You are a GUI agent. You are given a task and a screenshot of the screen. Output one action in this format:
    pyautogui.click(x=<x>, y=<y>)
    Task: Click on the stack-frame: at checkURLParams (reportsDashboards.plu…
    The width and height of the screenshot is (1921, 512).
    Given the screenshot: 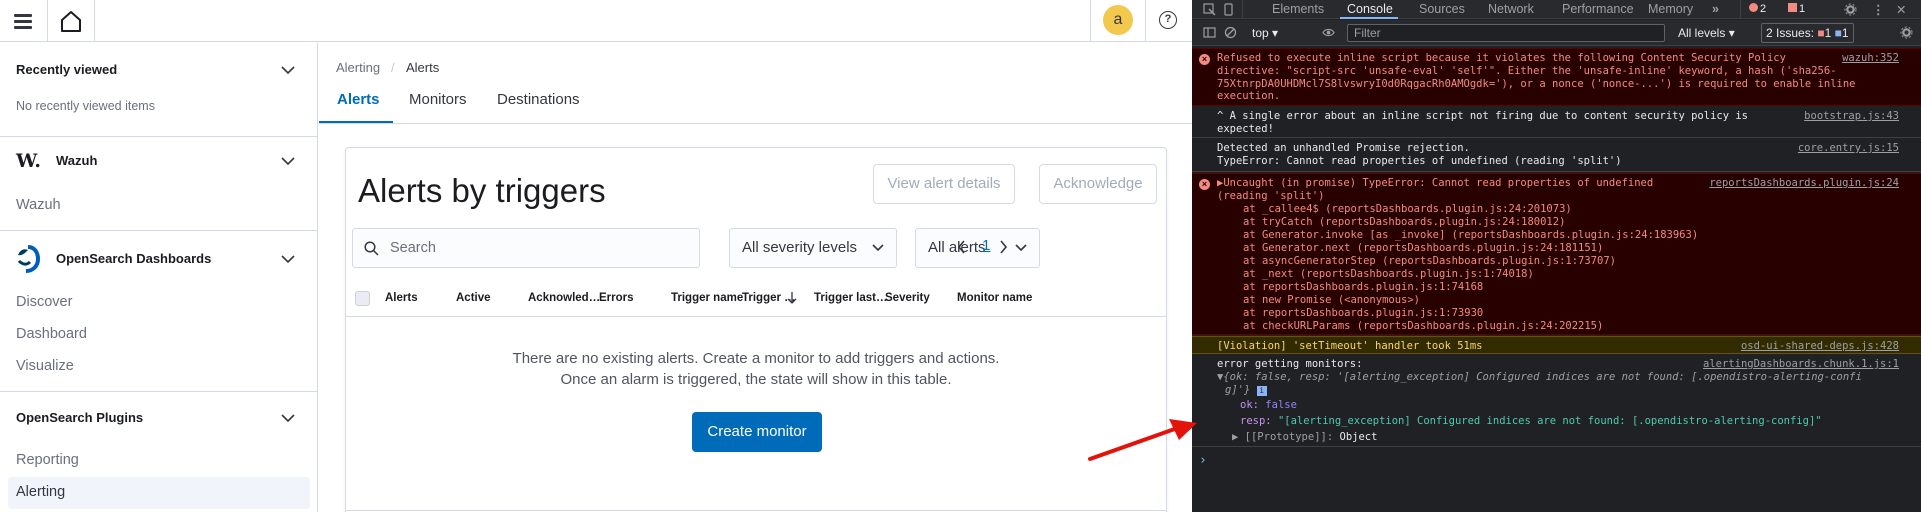 What is the action you would take?
    pyautogui.click(x=1423, y=326)
    